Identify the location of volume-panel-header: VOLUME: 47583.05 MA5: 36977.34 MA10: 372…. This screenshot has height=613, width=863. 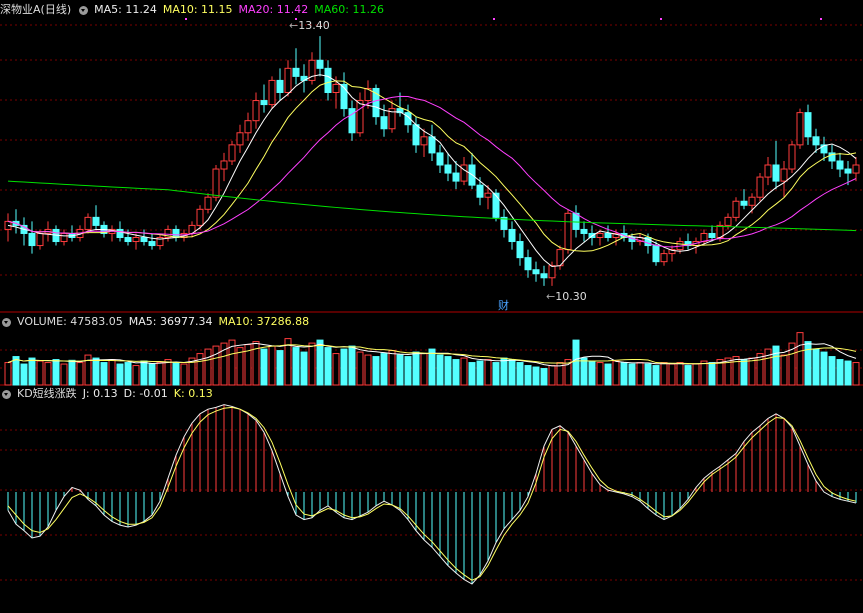
(157, 322).